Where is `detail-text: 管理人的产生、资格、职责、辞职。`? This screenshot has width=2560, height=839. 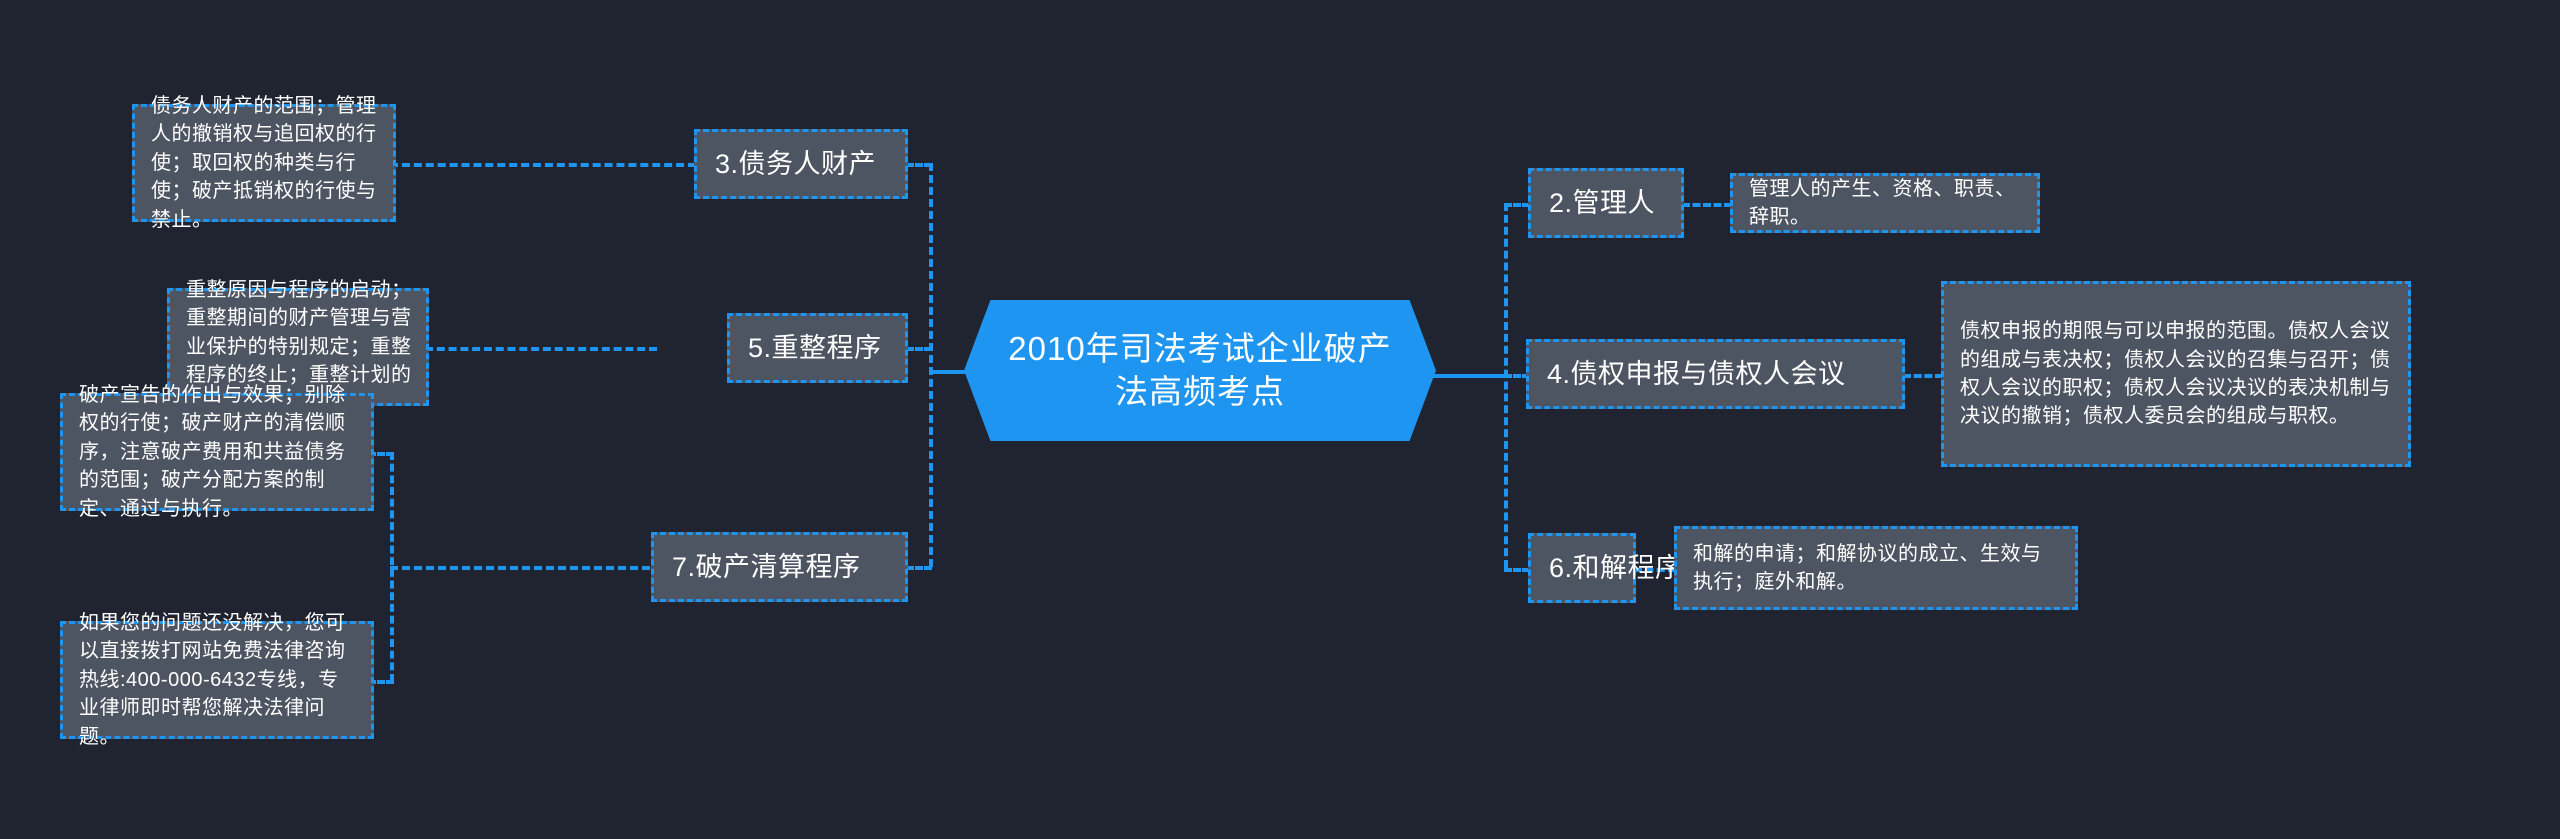
detail-text: 管理人的产生、资格、职责、辞职。 is located at coordinates (1882, 202).